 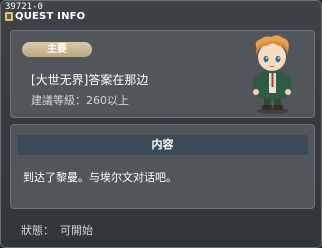 I want to click on status-value: 可開始, so click(x=76, y=230).